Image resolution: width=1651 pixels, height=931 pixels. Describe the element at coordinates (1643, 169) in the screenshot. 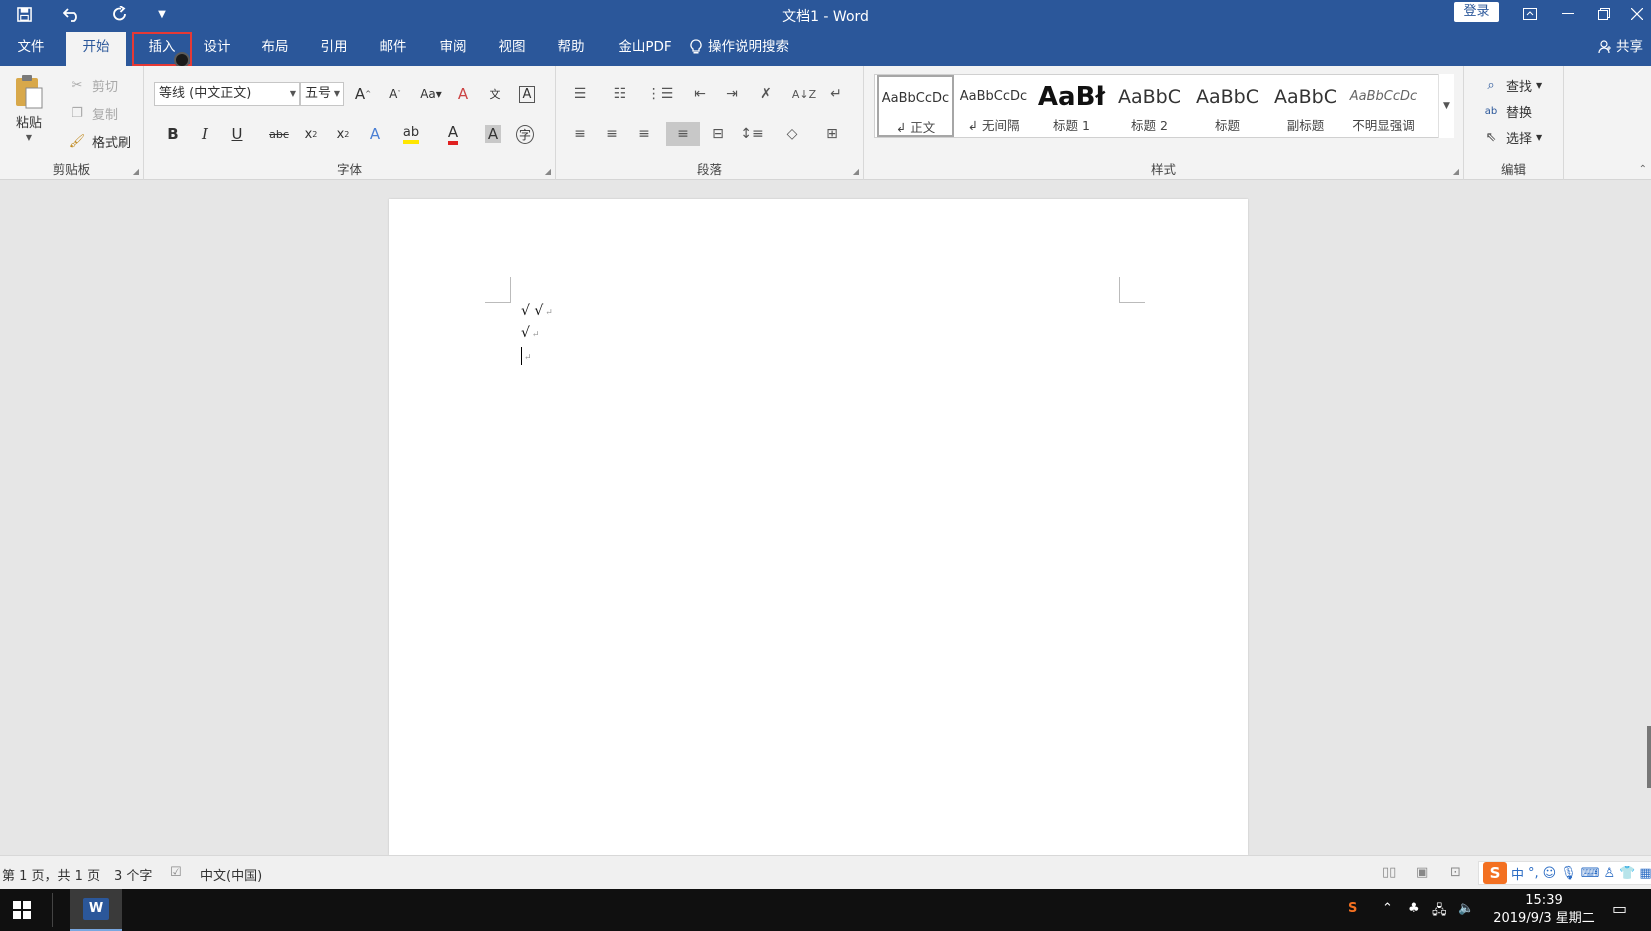

I see `collapse-ribbon-icon: ⌃` at that location.